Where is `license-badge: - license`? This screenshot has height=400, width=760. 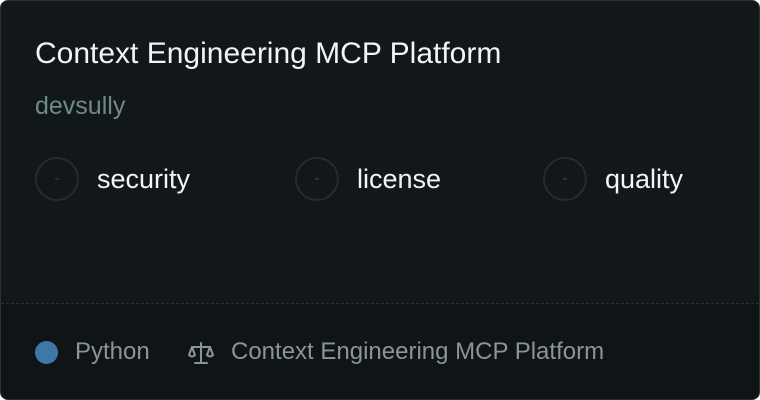
license-badge: - license is located at coordinates (368, 179).